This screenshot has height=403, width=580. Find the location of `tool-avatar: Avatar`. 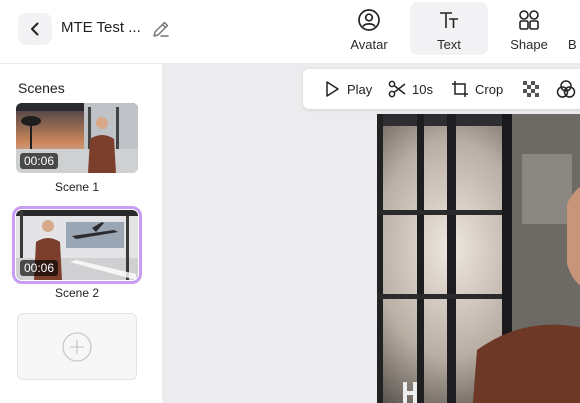

tool-avatar: Avatar is located at coordinates (369, 28).